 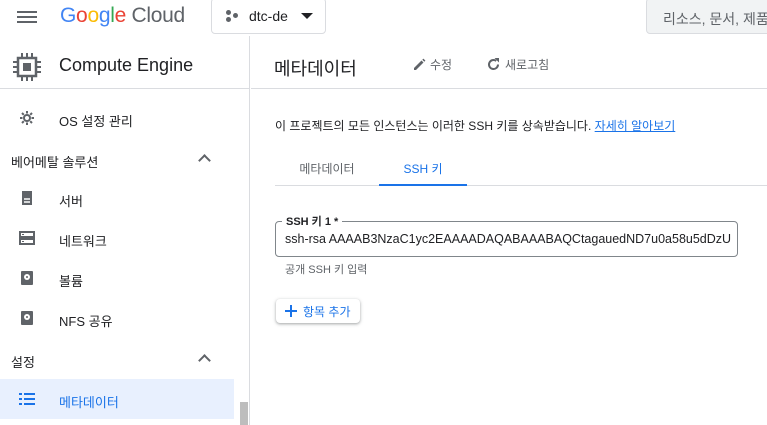 What do you see at coordinates (706, 17) in the screenshot?
I see `search-input: 리소스, 문서, 제품` at bounding box center [706, 17].